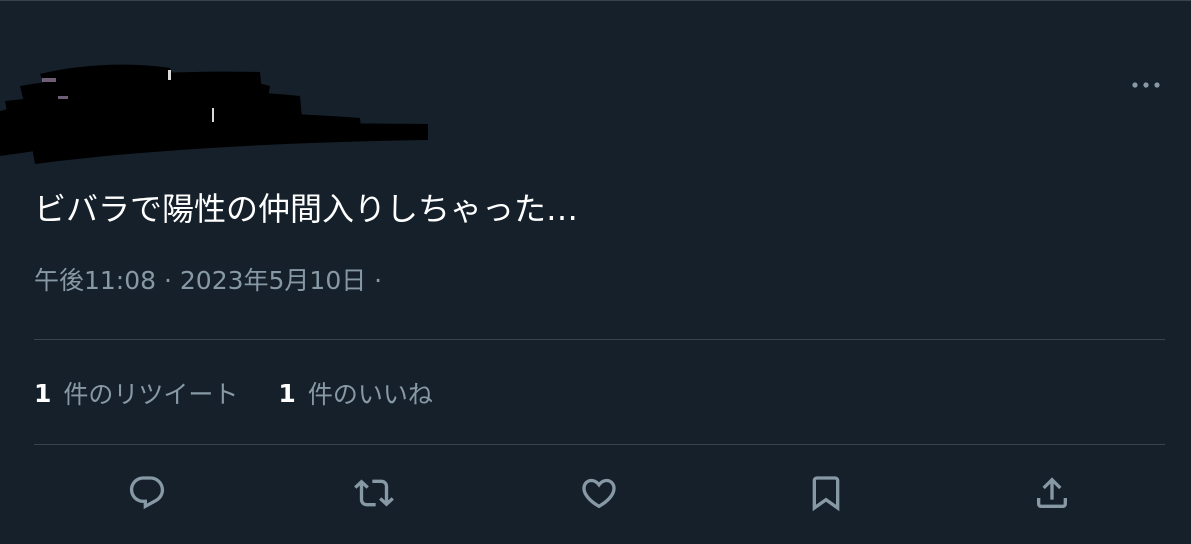 The height and width of the screenshot is (544, 1191). Describe the element at coordinates (287, 393) in the screenshot. I see `like-count: 1` at that location.